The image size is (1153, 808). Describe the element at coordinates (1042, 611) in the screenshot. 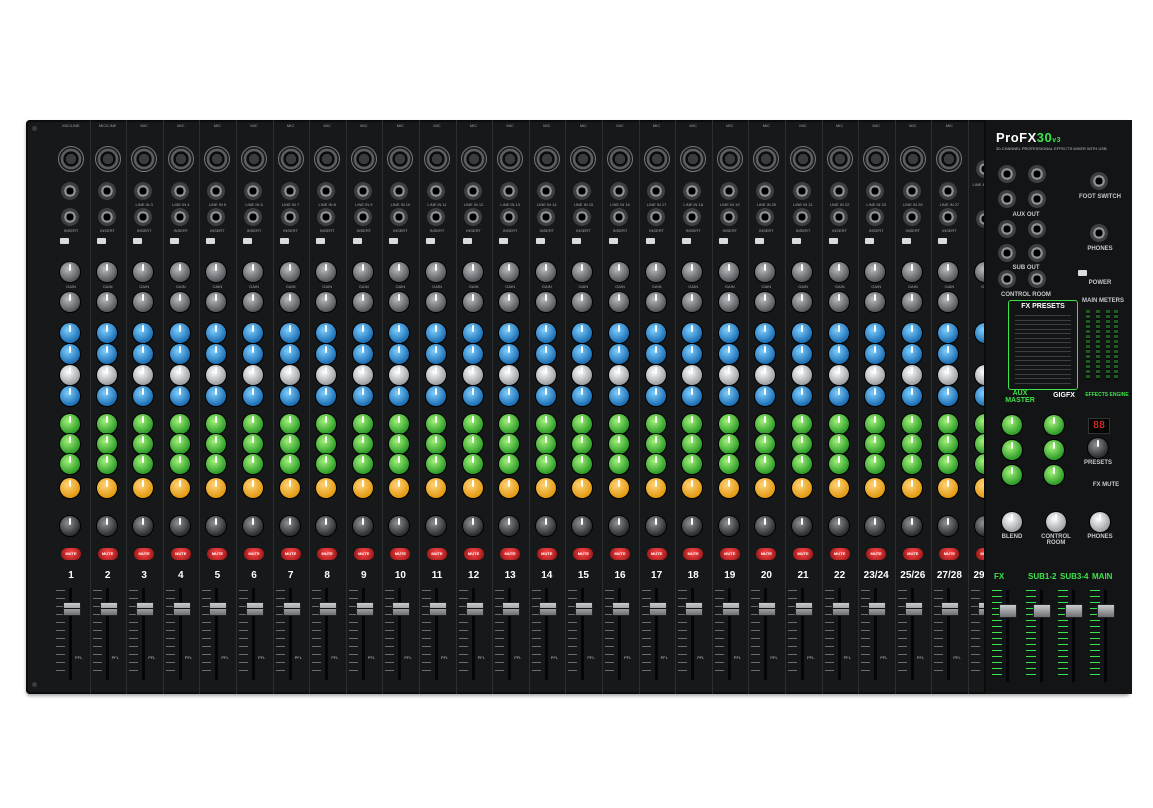

I see `group-fader-icon` at that location.